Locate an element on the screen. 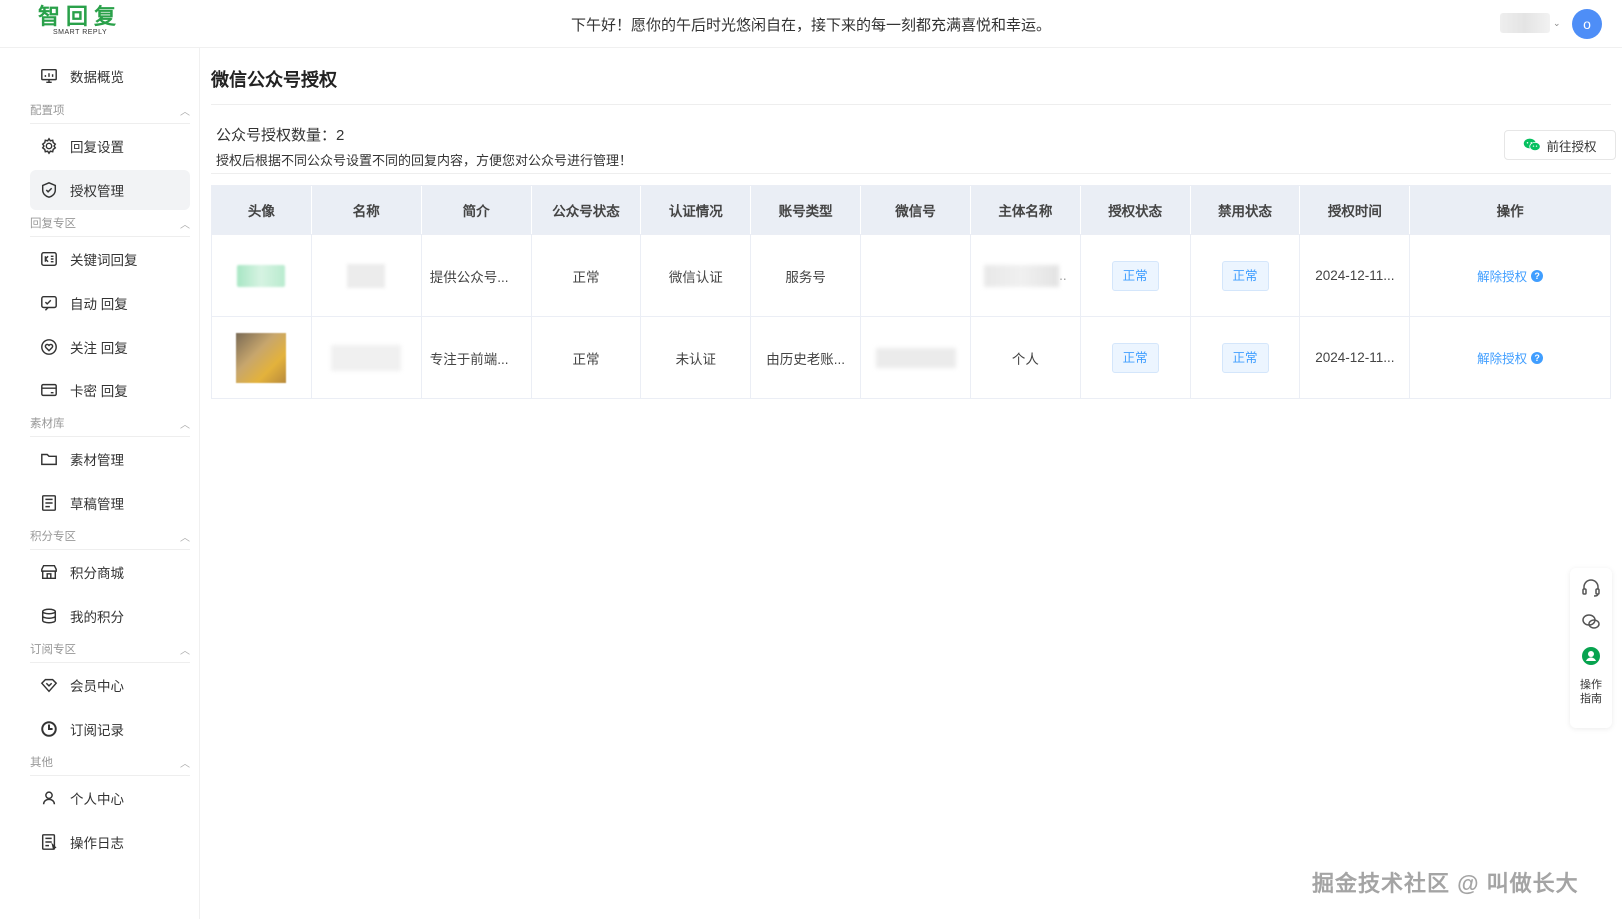 This screenshot has height=919, width=1622. shield-check-icon is located at coordinates (49, 190).